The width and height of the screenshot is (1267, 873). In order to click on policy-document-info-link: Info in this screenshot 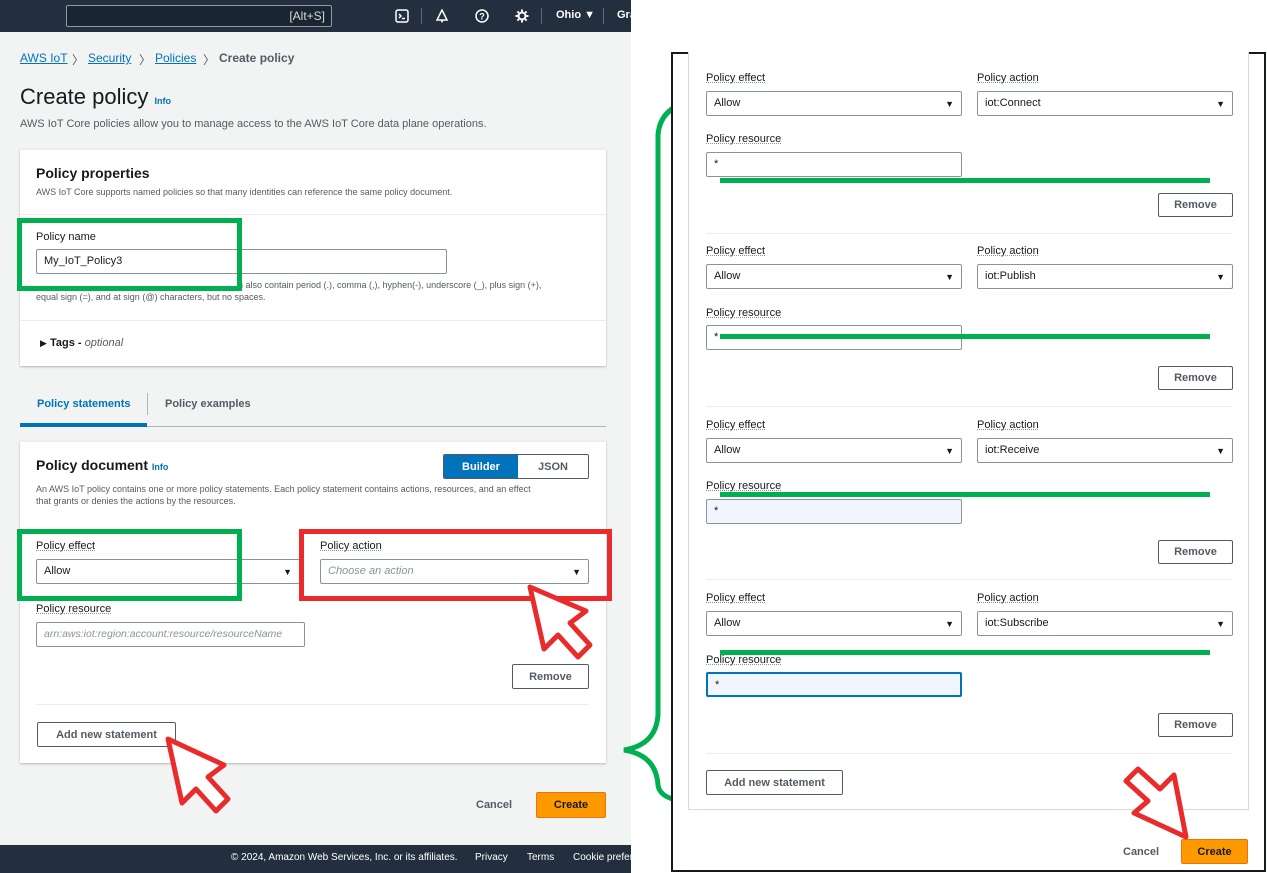, I will do `click(160, 467)`.